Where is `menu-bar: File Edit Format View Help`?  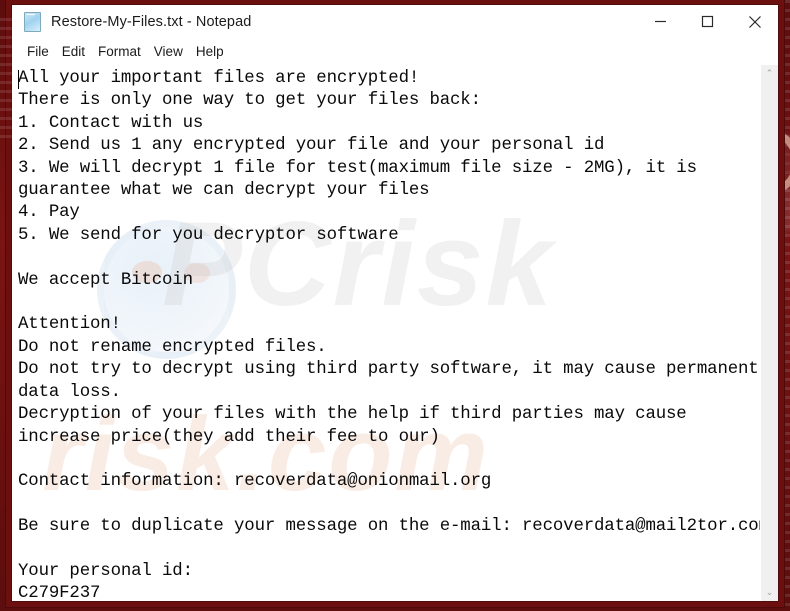 menu-bar: File Edit Format View Help is located at coordinates (395, 51).